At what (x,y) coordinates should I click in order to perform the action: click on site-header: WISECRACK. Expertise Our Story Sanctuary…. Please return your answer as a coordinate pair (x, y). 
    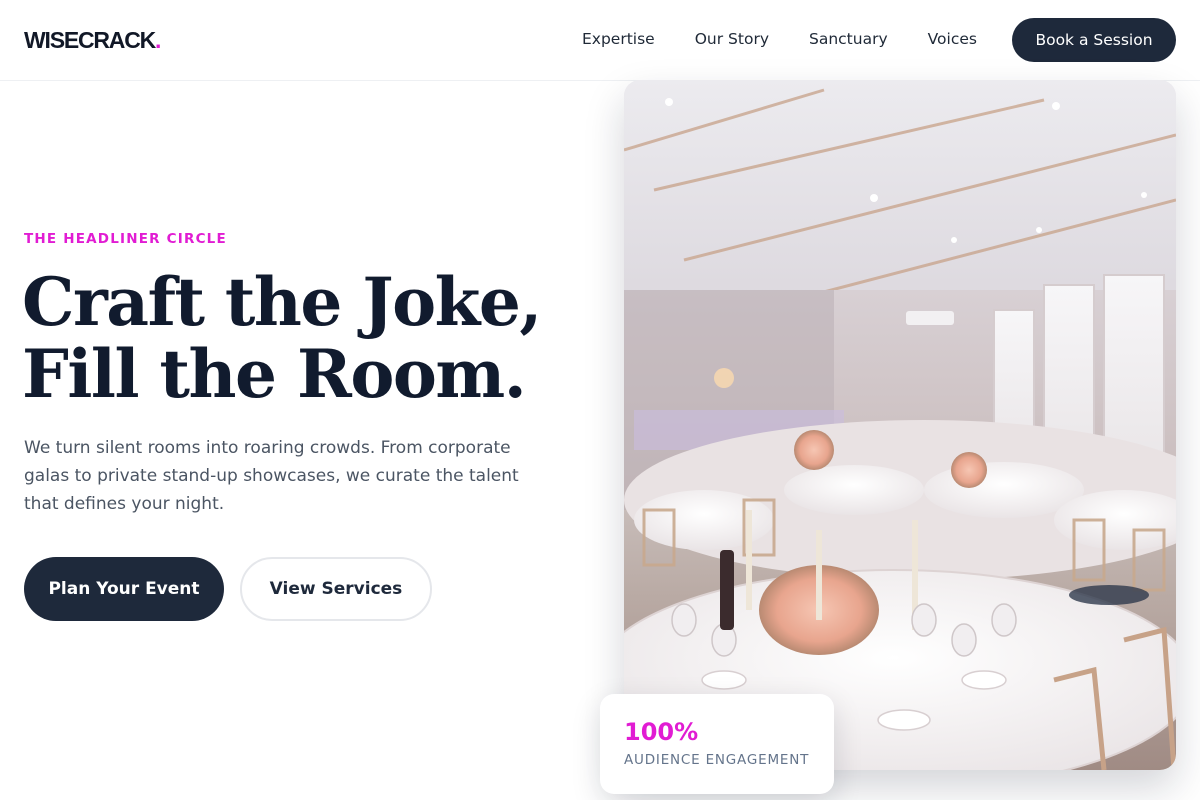
    Looking at the image, I should click on (600, 40).